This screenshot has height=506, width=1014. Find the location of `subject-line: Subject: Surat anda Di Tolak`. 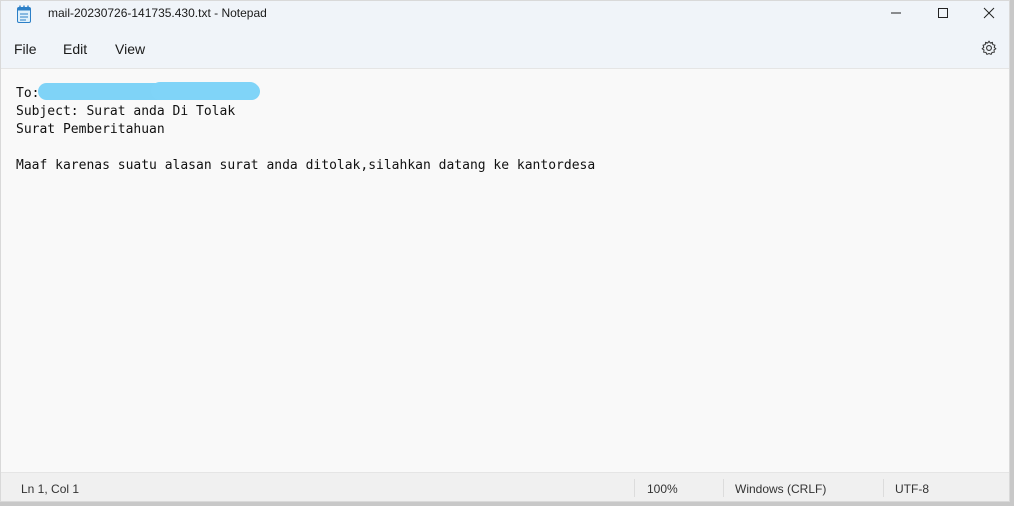

subject-line: Subject: Surat anda Di Tolak is located at coordinates (126, 111).